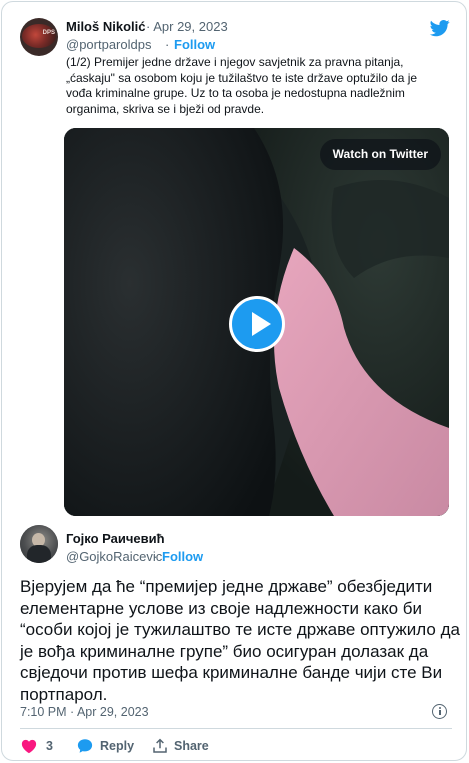 The image size is (469, 763). What do you see at coordinates (39, 554) in the screenshot?
I see `avatar-body` at bounding box center [39, 554].